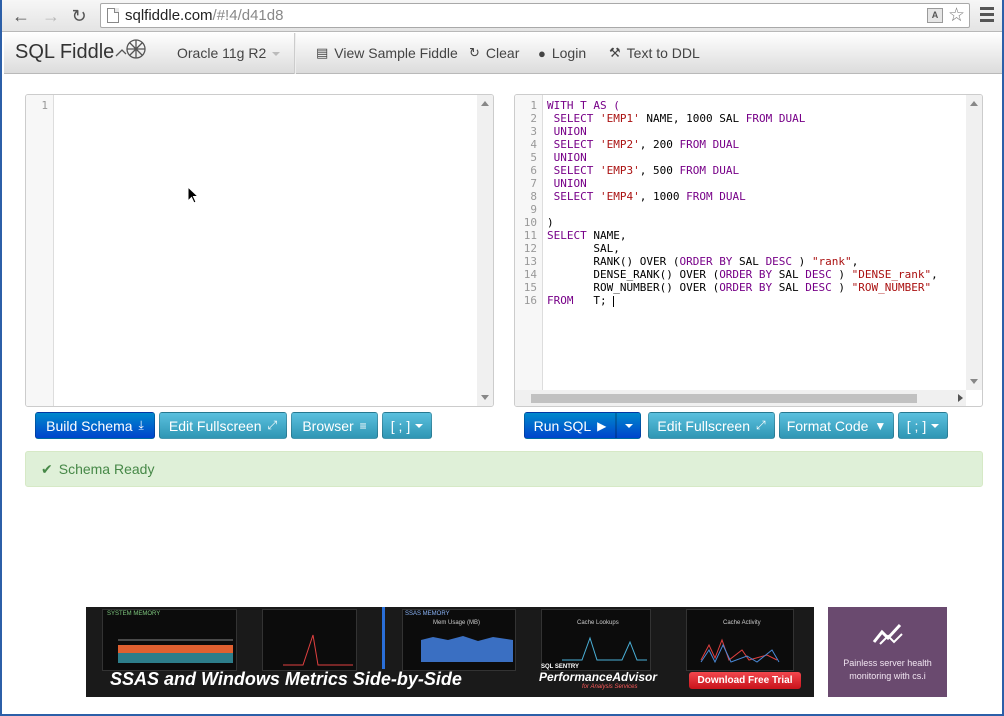 The image size is (1004, 716). Describe the element at coordinates (570, 425) in the screenshot. I see `run-sql-button: Run SQL ▶` at that location.